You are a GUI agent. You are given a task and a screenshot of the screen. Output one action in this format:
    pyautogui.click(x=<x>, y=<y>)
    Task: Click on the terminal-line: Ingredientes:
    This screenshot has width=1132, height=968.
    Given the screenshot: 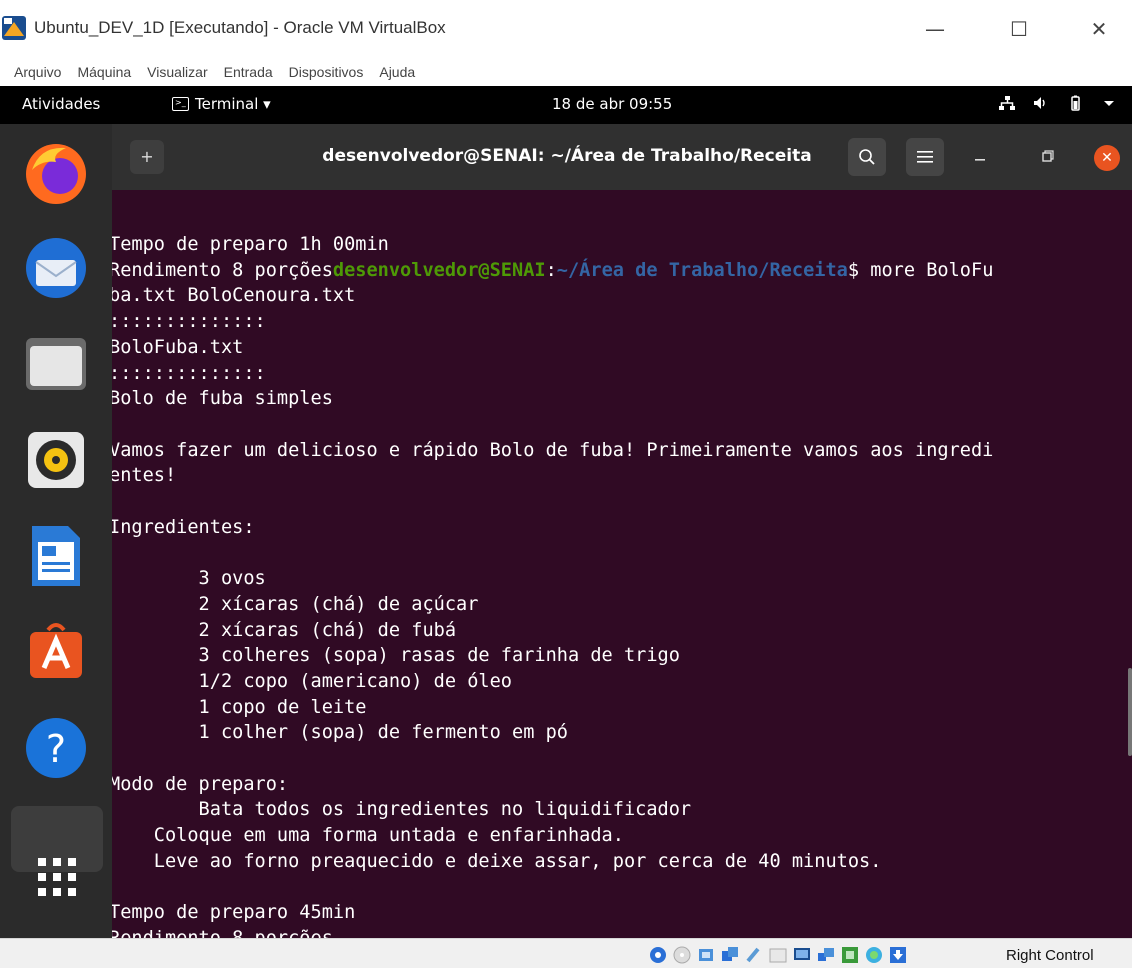 What is the action you would take?
    pyautogui.click(x=183, y=527)
    